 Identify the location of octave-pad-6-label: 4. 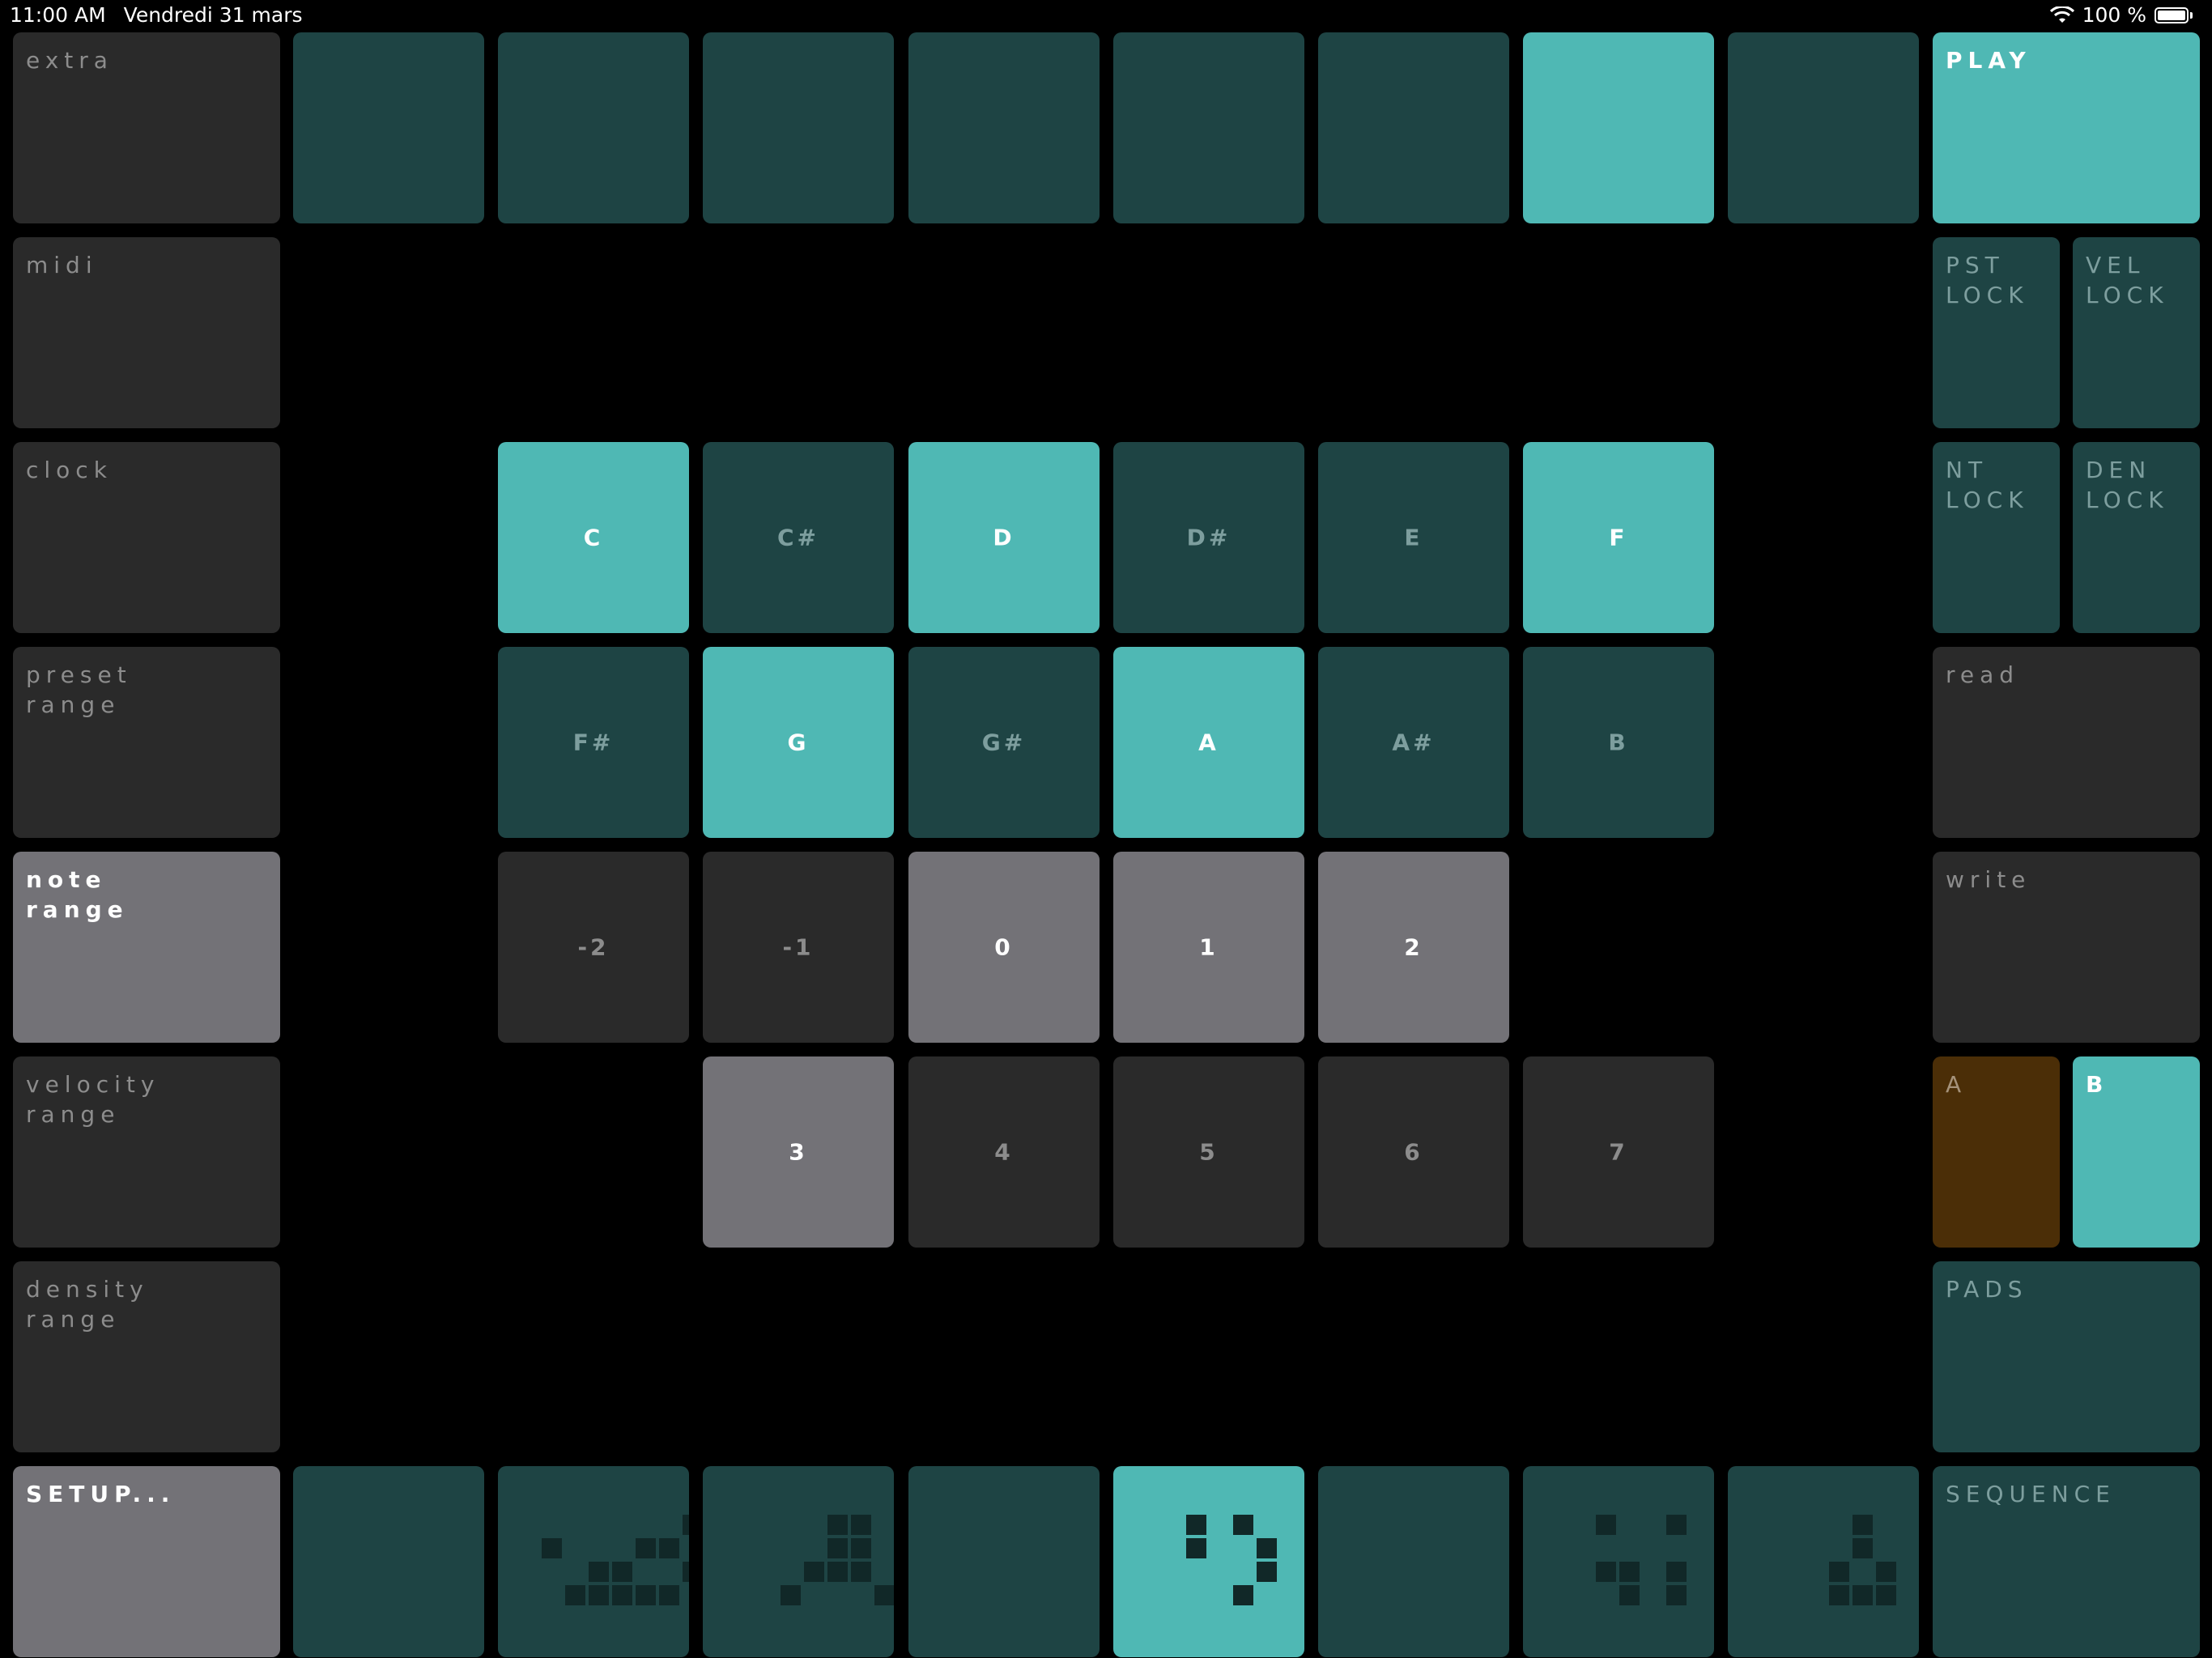
(1004, 1152).